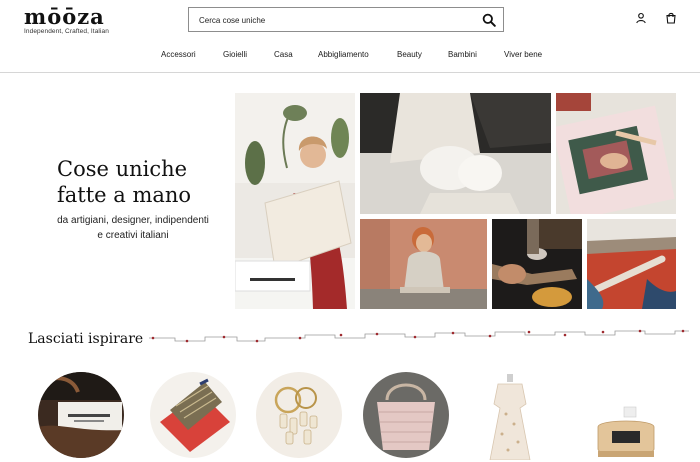  What do you see at coordinates (334, 20) in the screenshot?
I see `search-input` at bounding box center [334, 20].